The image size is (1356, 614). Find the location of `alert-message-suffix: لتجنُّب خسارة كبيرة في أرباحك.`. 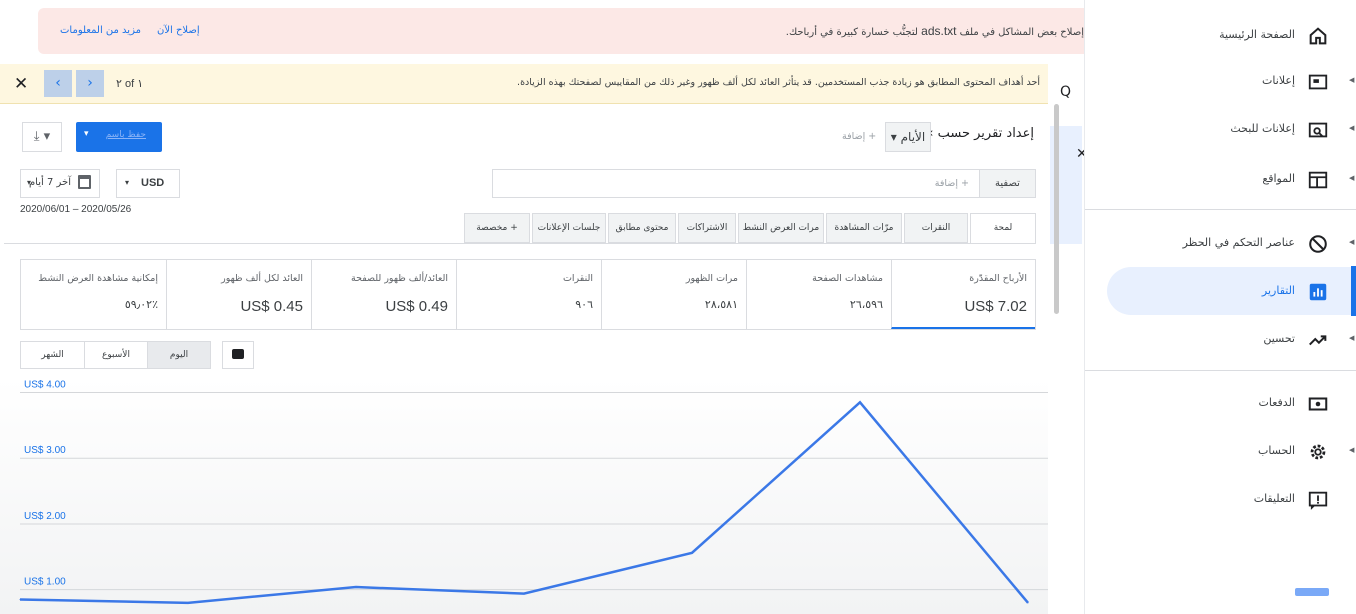

alert-message-suffix: لتجنُّب خسارة كبيرة في أرباحك. is located at coordinates (853, 32).